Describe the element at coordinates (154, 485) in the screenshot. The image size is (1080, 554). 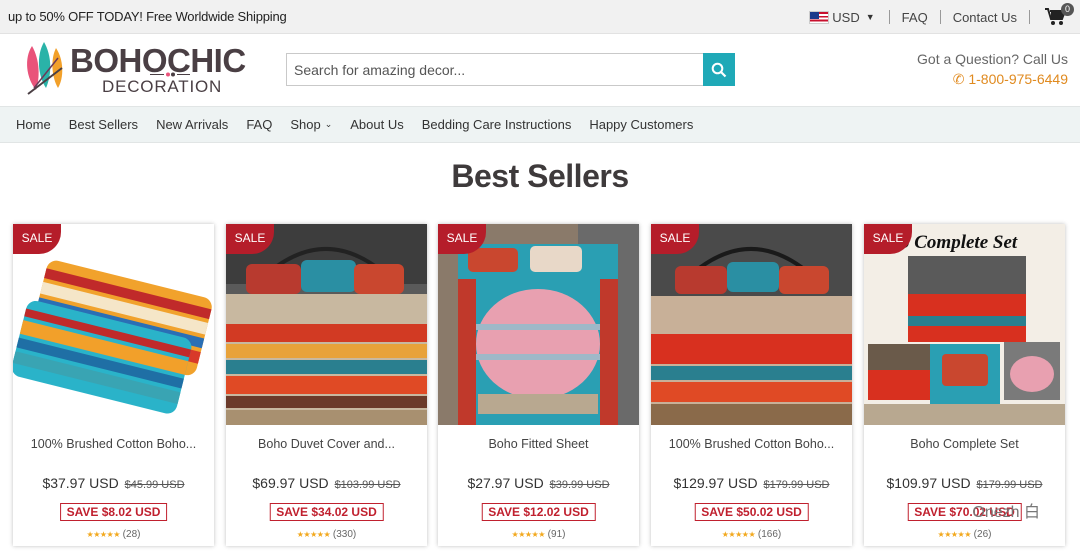
I see `original-price: $45.99 USD` at that location.